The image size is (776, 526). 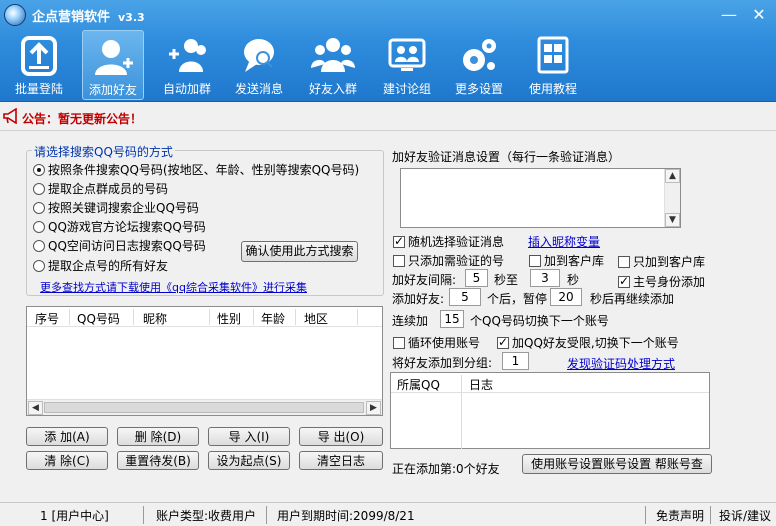 I want to click on pause-count-input: 5, so click(x=465, y=297).